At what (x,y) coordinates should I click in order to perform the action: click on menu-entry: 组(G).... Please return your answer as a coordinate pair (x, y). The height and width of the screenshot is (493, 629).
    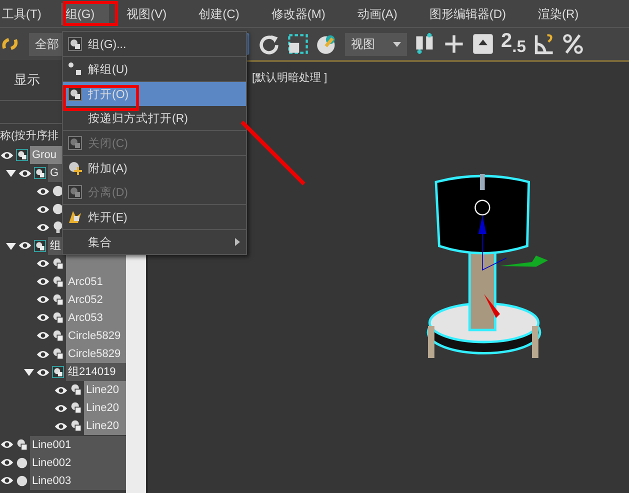
    Looking at the image, I should click on (154, 44).